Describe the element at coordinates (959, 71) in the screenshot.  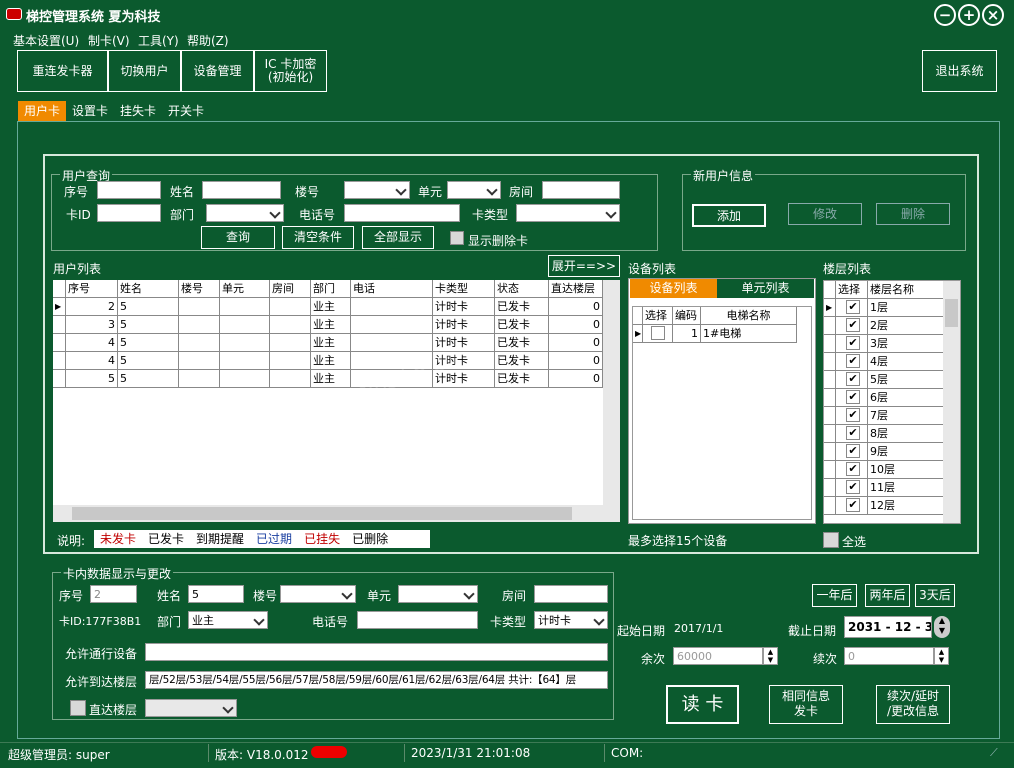
I see `exit-system-button: 退出系统` at that location.